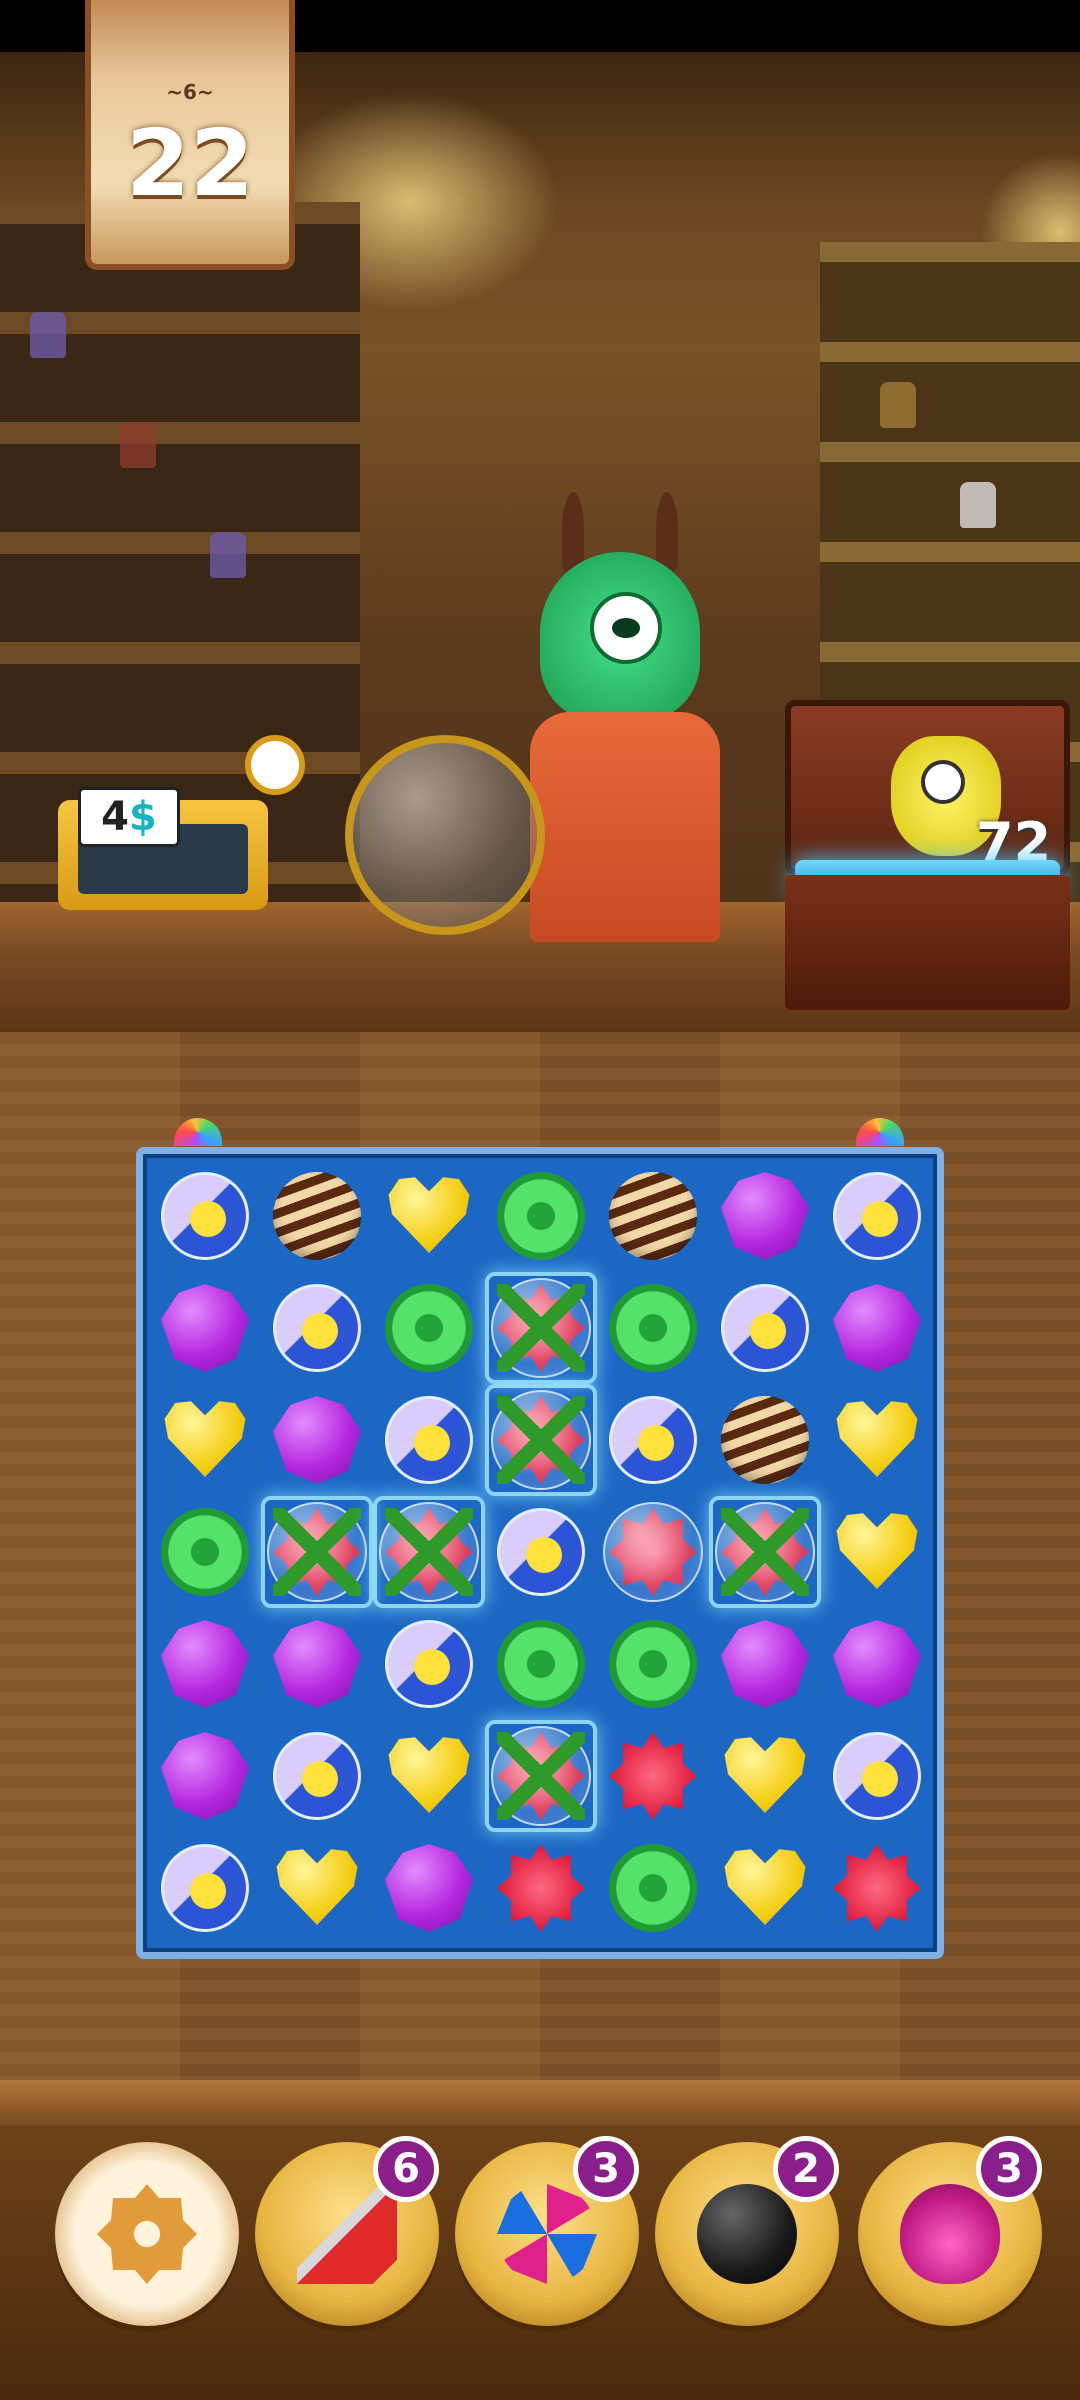 Image resolution: width=1080 pixels, height=2400 pixels. Describe the element at coordinates (540, 2103) in the screenshot. I see `bottom-shelf` at that location.